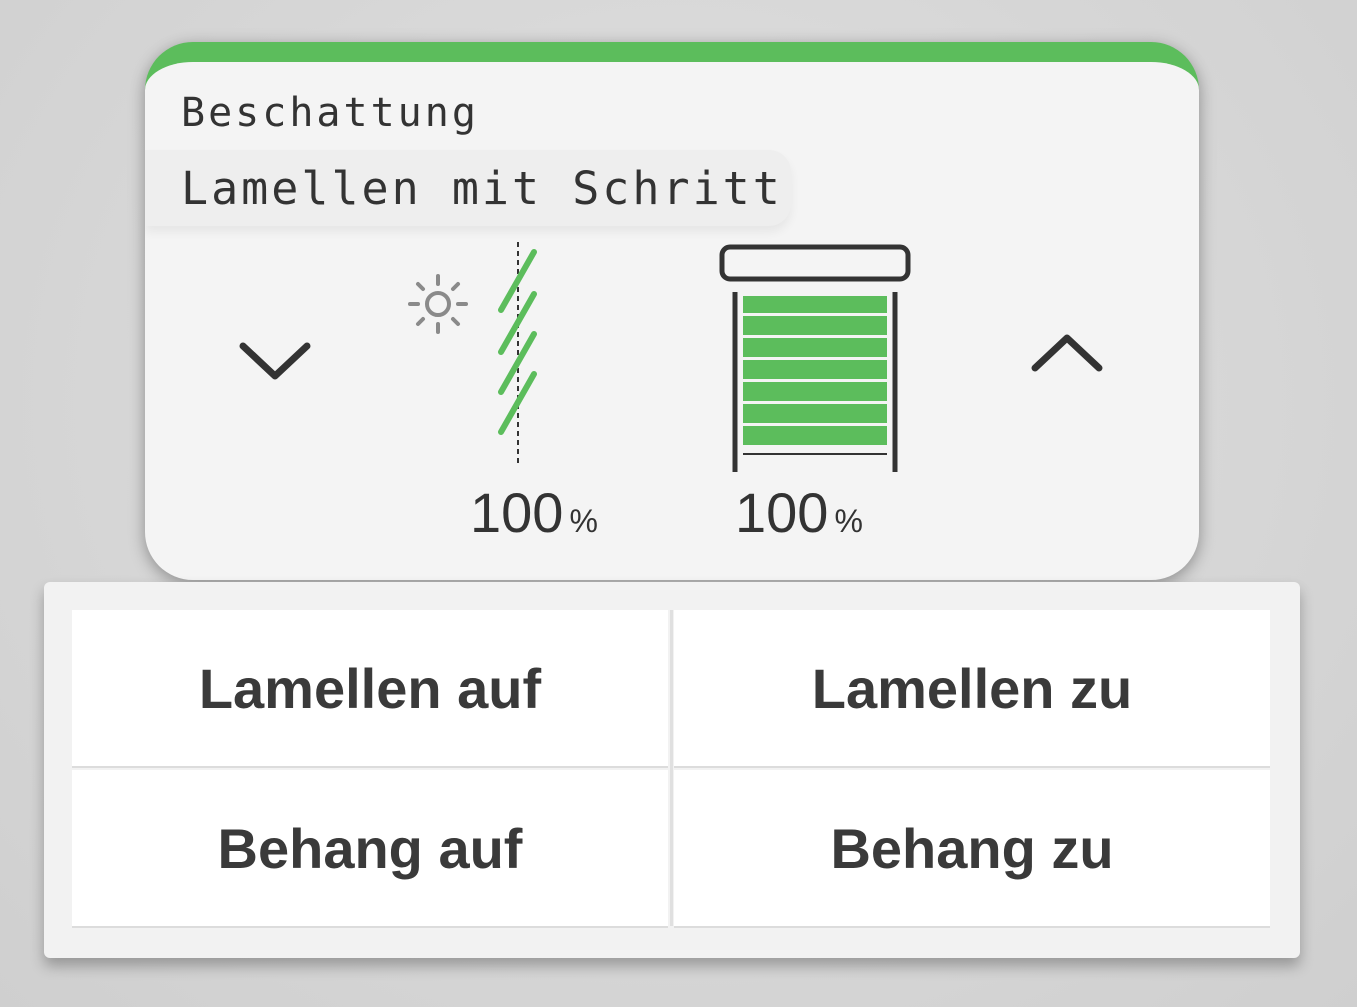 Image resolution: width=1357 pixels, height=1007 pixels. What do you see at coordinates (583, 521) in the screenshot?
I see `slat-unit: %` at bounding box center [583, 521].